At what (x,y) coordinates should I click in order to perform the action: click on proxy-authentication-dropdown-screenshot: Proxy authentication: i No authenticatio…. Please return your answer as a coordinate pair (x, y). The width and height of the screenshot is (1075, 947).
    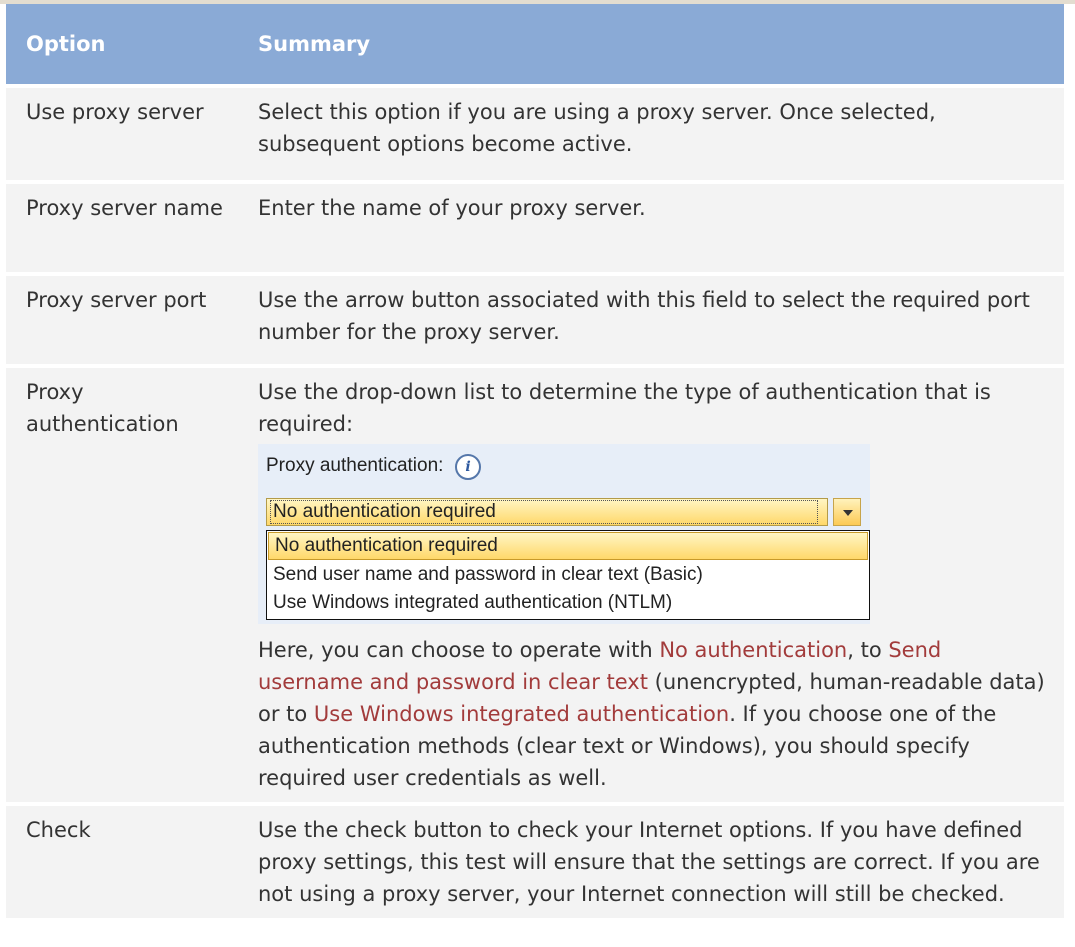
    Looking at the image, I should click on (564, 534).